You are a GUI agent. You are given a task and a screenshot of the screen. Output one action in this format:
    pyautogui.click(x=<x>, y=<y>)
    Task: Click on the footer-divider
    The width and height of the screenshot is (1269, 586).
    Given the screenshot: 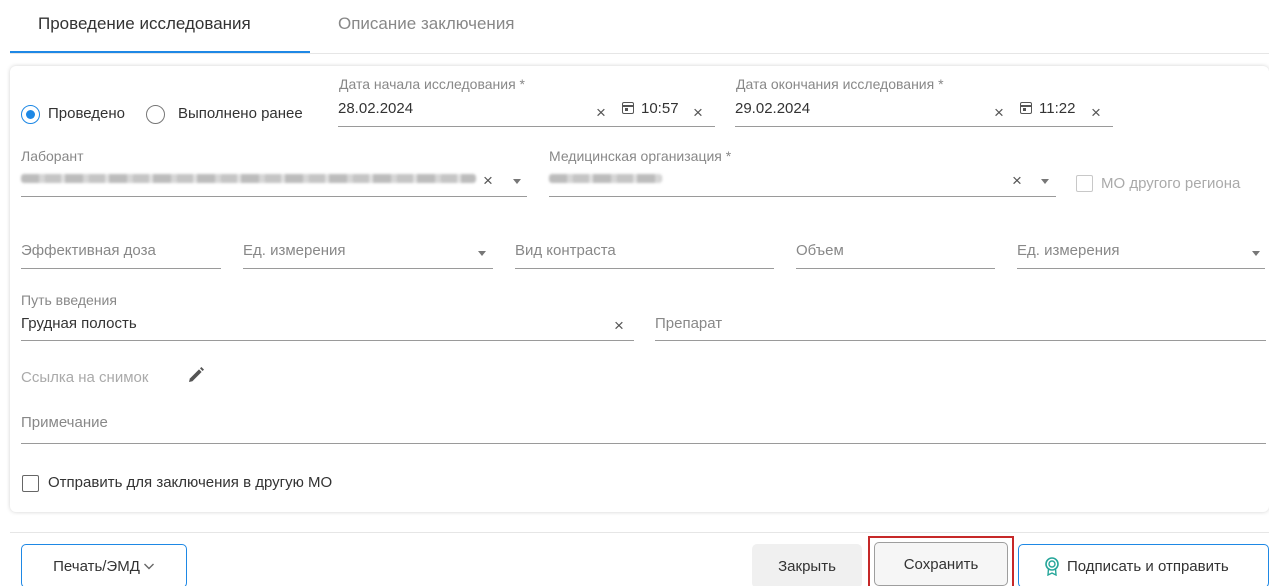 What is the action you would take?
    pyautogui.click(x=639, y=532)
    